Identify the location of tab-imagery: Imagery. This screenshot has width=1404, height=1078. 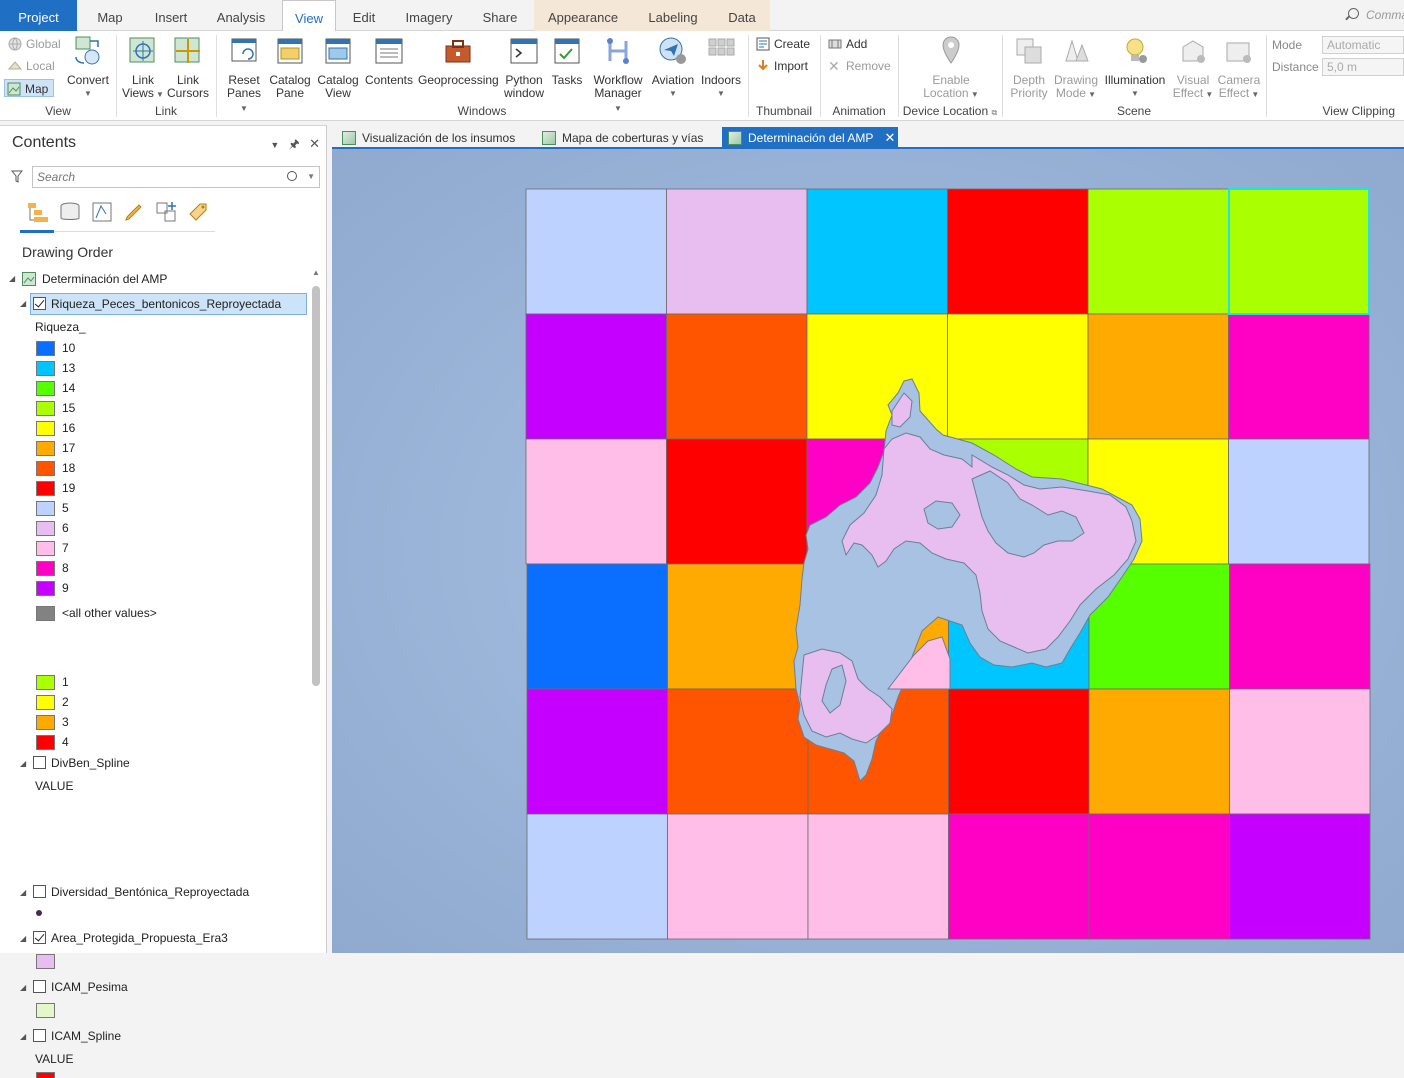
(429, 15).